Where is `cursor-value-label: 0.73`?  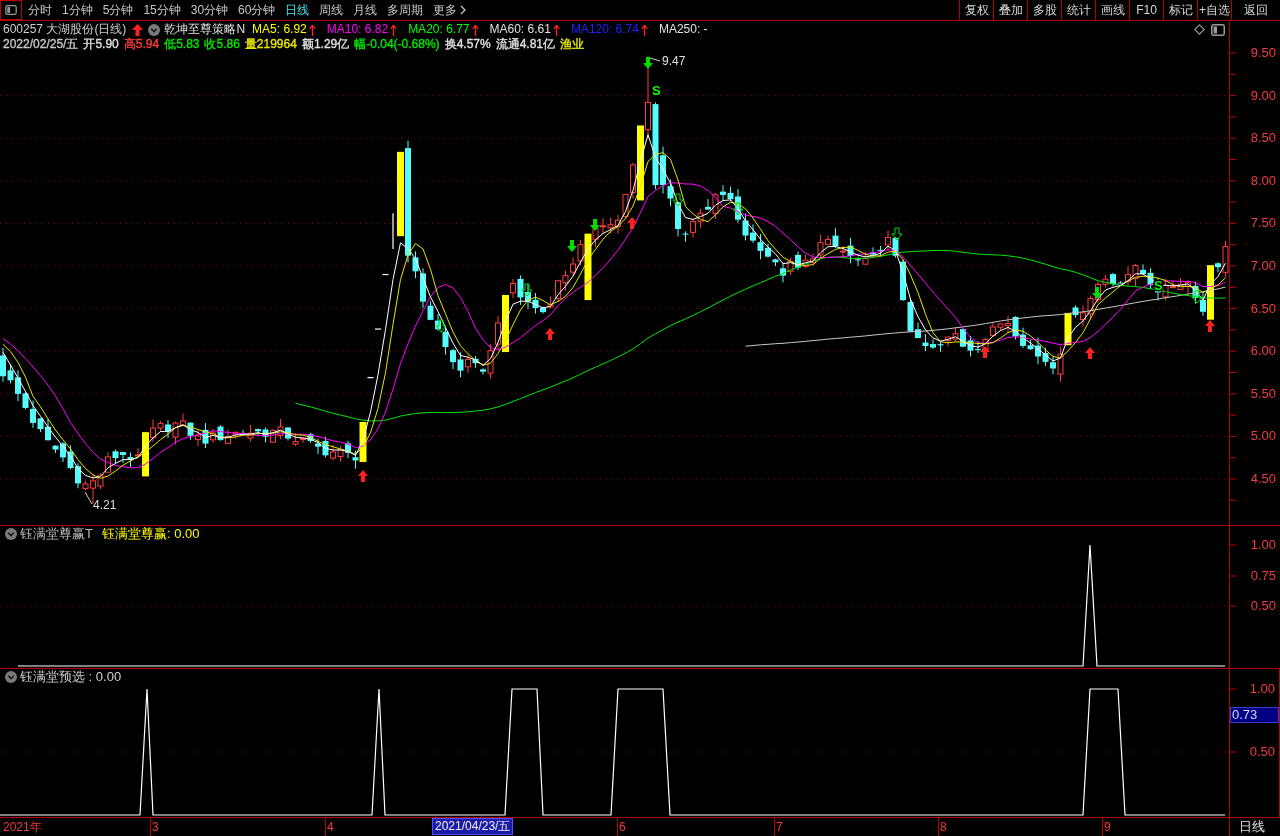 cursor-value-label: 0.73 is located at coordinates (1254, 715).